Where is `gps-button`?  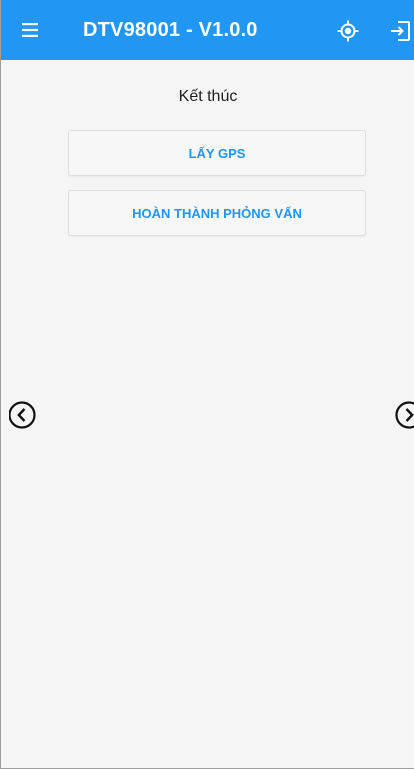
gps-button is located at coordinates (348, 31).